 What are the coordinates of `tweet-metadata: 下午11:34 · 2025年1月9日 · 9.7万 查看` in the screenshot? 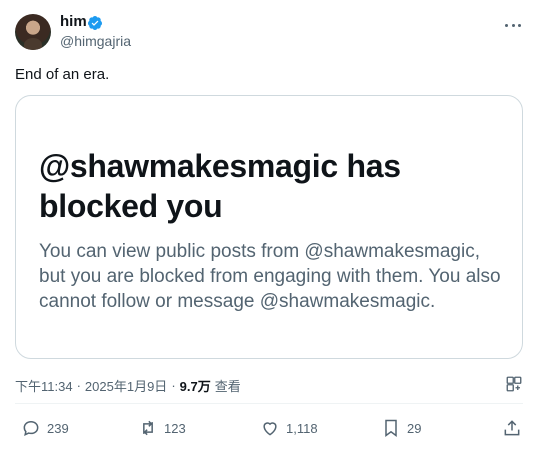 It's located at (128, 385).